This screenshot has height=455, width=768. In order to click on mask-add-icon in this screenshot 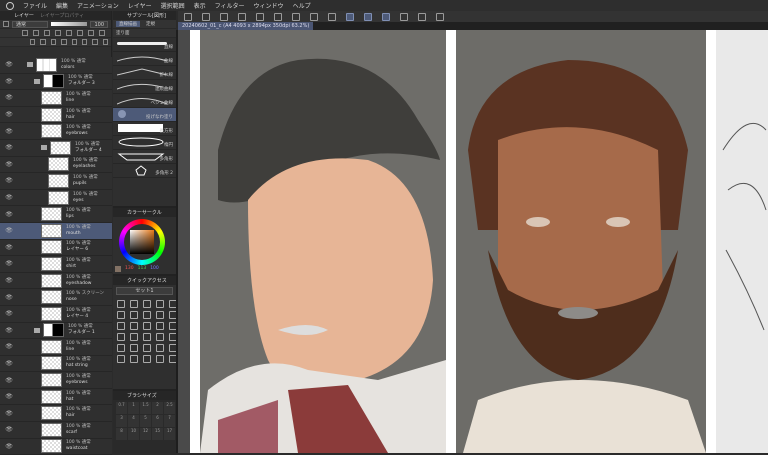, I will do `click(84, 42)`.